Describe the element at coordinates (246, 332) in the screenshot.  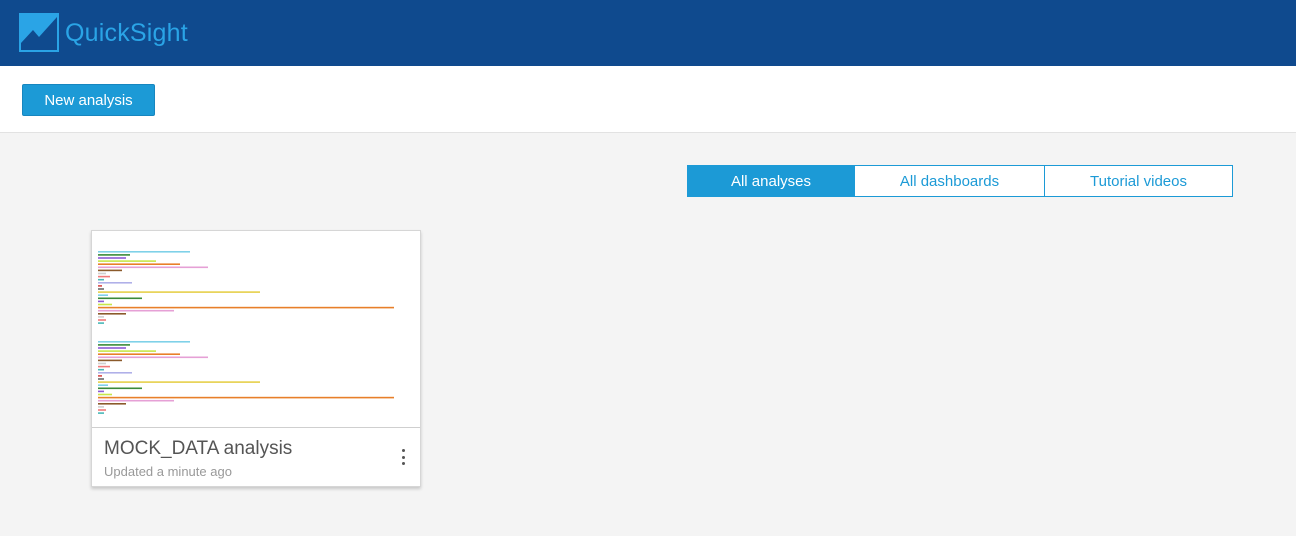
I see `thumbnail-preview` at that location.